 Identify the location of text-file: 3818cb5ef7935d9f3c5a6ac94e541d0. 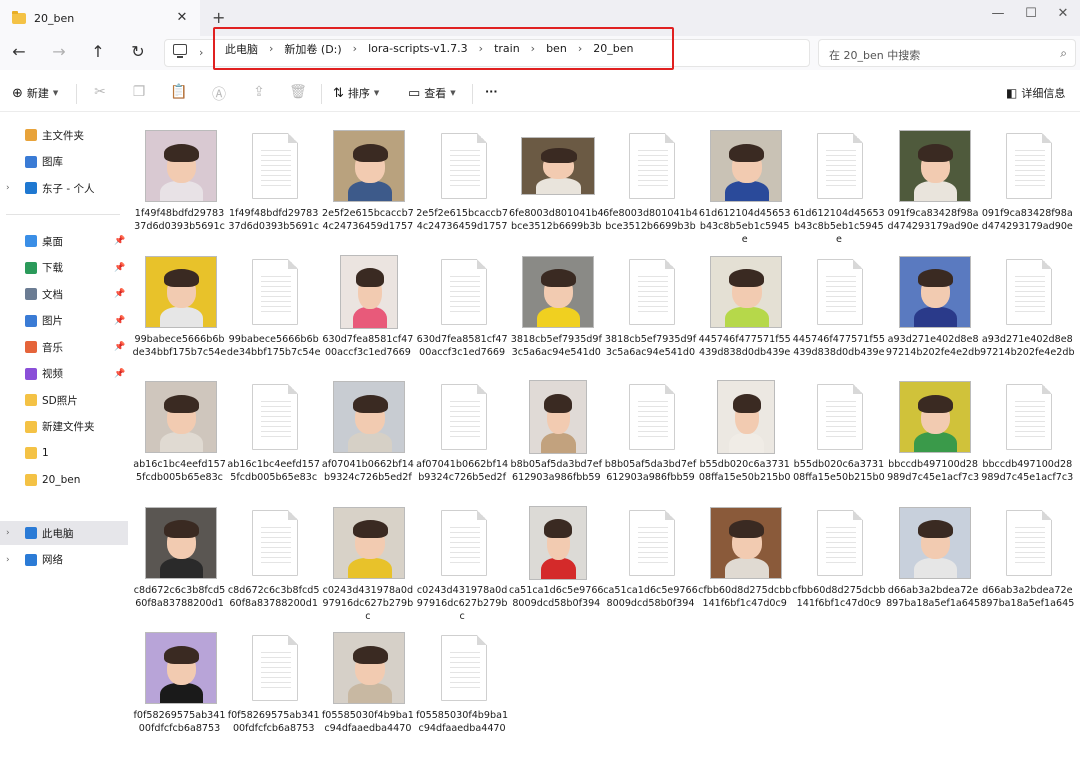
(650, 303).